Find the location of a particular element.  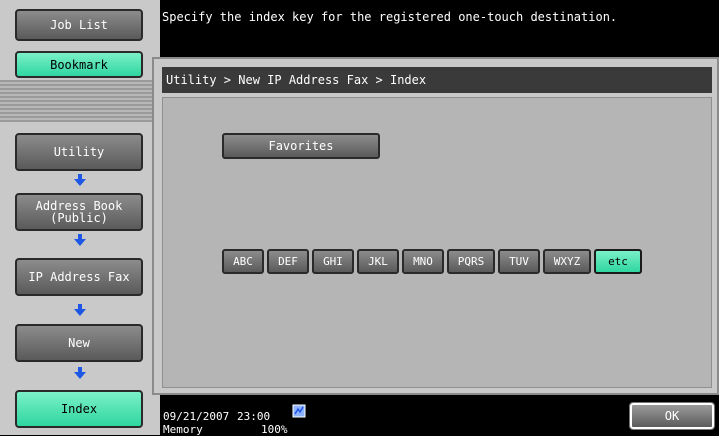

index-key-jkl: JKL is located at coordinates (378, 261).